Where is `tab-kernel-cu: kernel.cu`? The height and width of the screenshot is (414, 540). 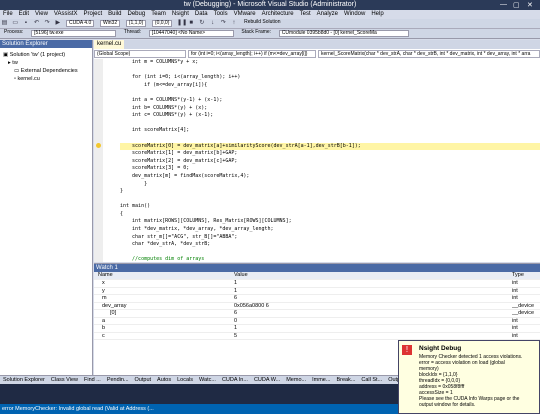
tab-kernel-cu: kernel.cu is located at coordinates (109, 44).